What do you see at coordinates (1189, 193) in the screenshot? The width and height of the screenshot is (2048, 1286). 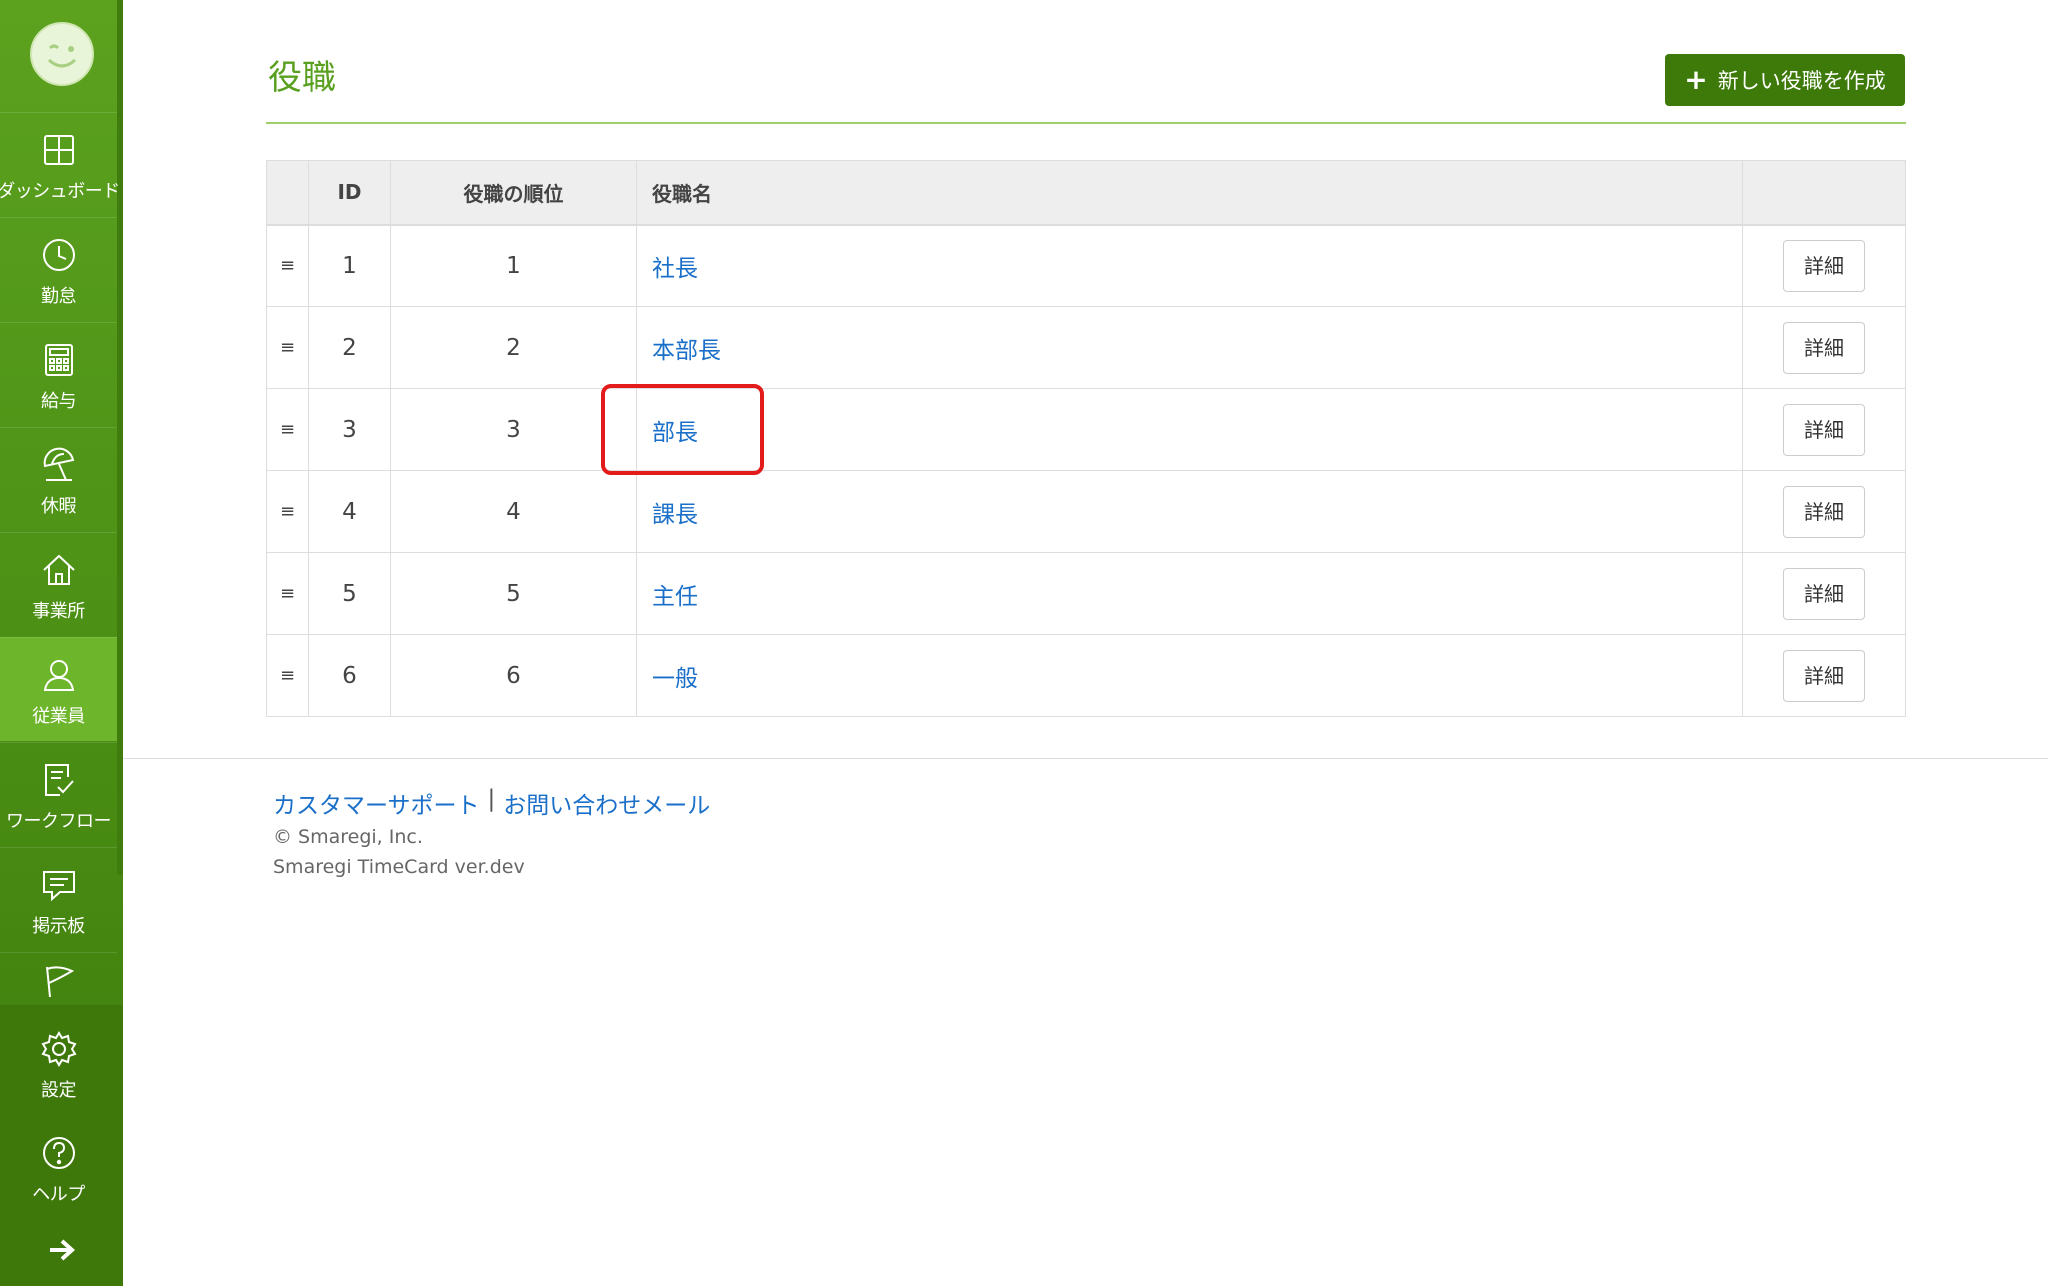 I see `header-role-name: 役職名` at bounding box center [1189, 193].